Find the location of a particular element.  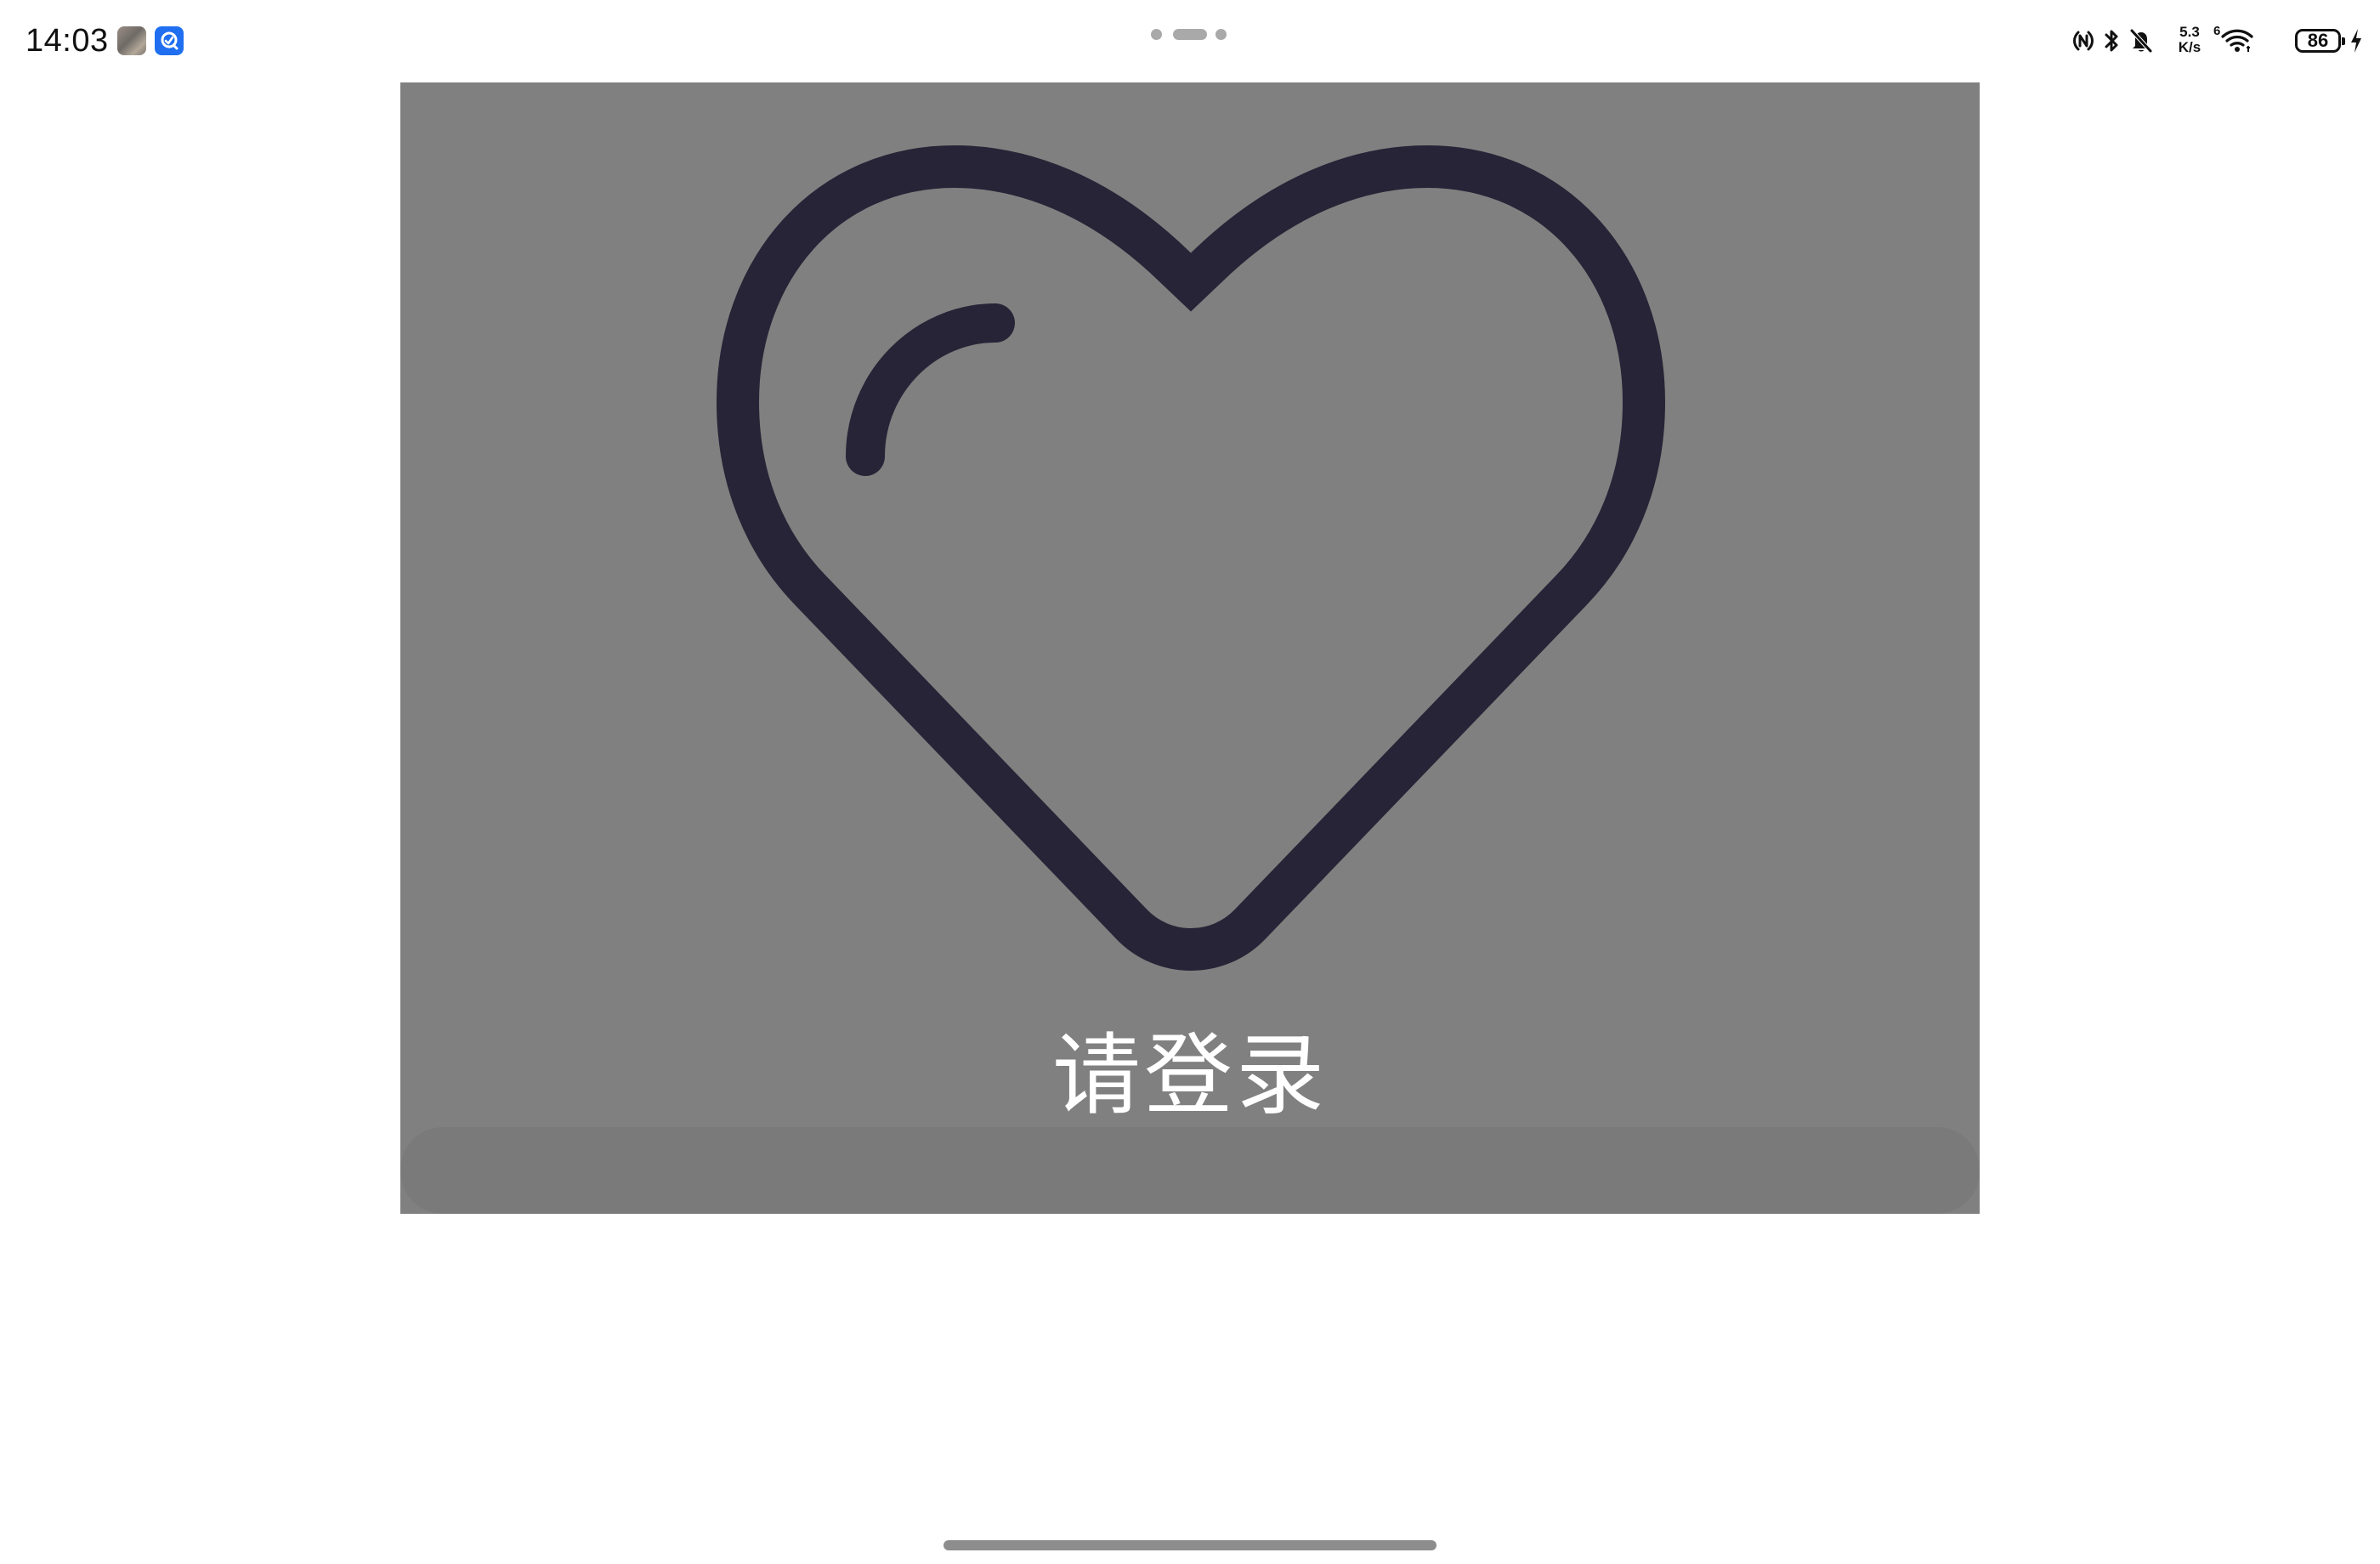

net-speed: 5.3 K/s is located at coordinates (2190, 40).